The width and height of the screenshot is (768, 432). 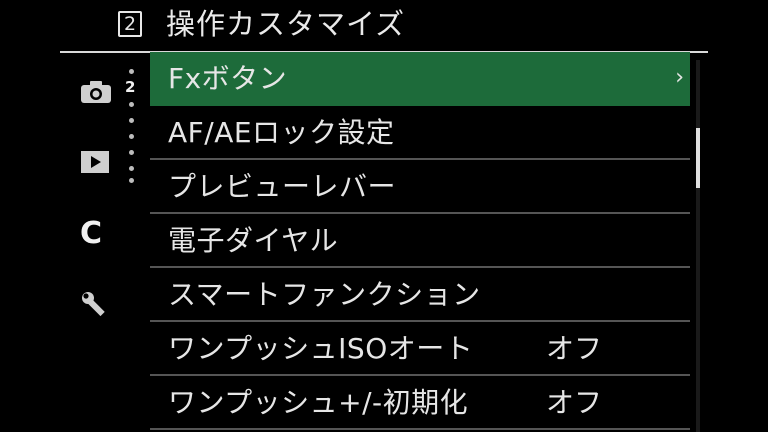 I want to click on menu-item-preview-lever: プレビューレバー, so click(x=420, y=187).